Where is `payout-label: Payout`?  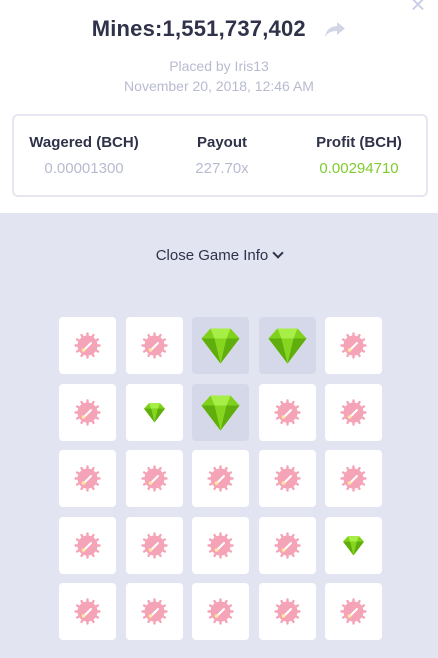
payout-label: Payout is located at coordinates (221, 142).